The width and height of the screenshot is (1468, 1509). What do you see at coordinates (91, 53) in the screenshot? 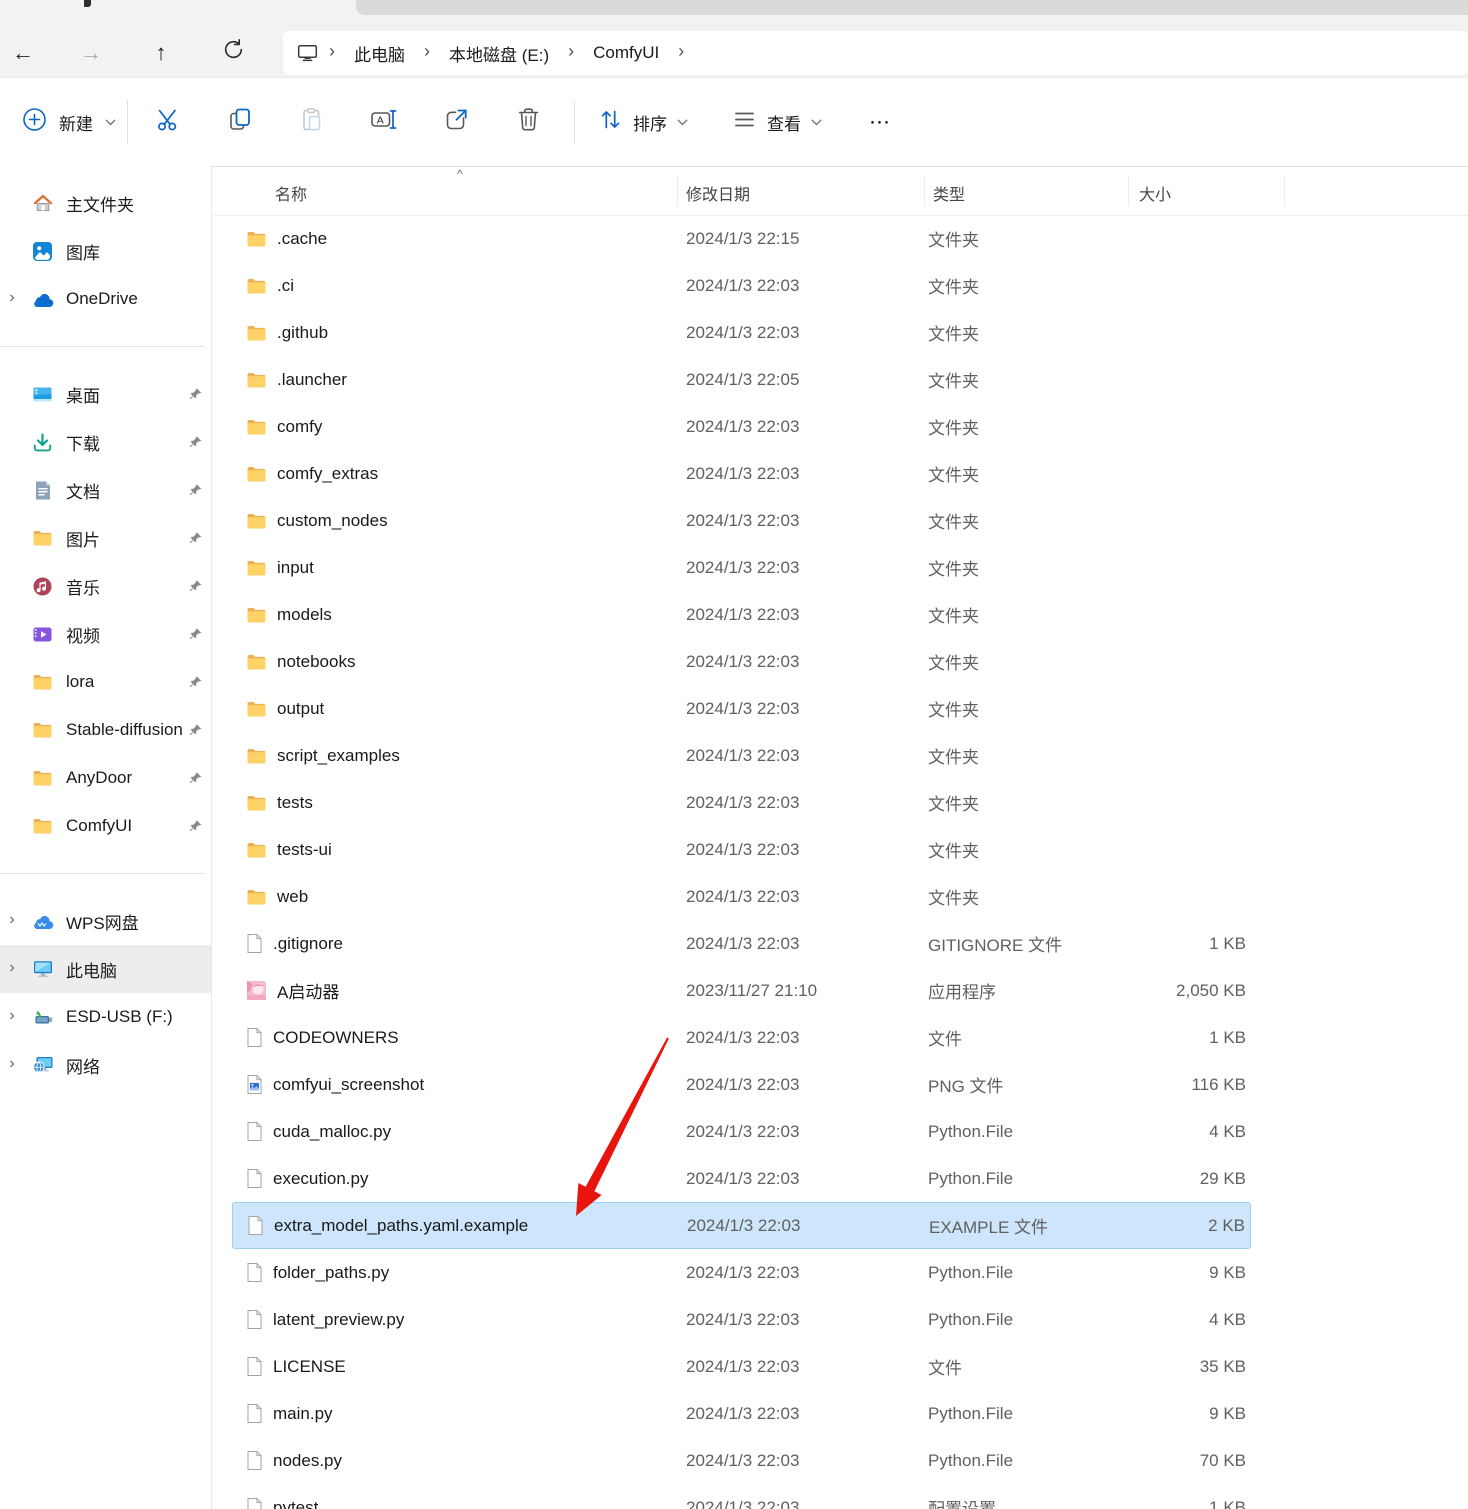
I see `forward-button: →` at bounding box center [91, 53].